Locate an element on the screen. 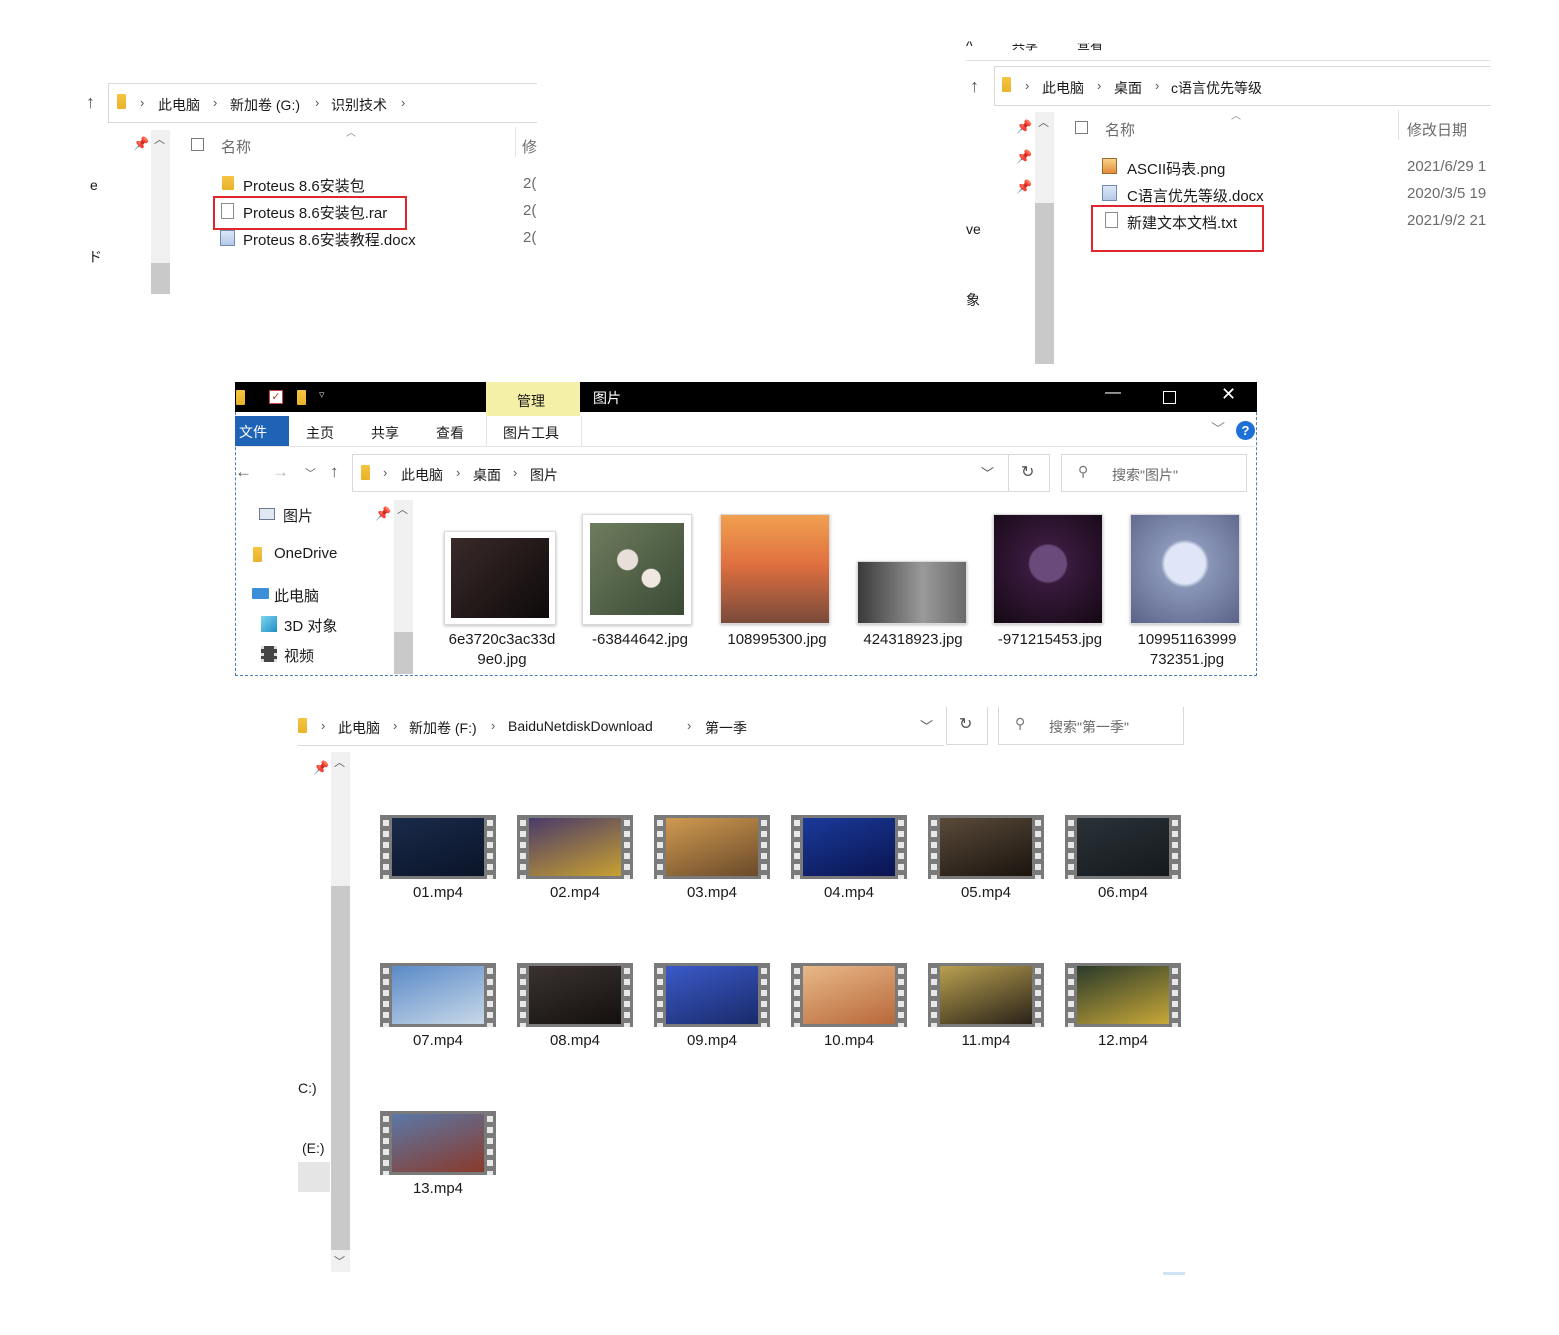 This screenshot has width=1559, height=1335. search-box: ⚲ 搜索"图片" is located at coordinates (1154, 473).